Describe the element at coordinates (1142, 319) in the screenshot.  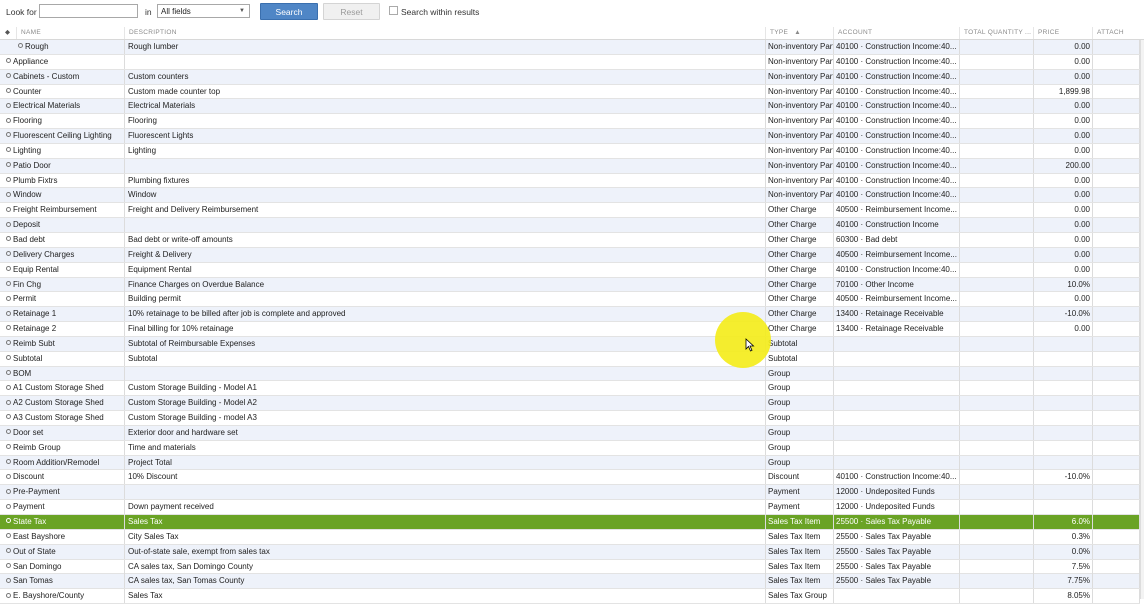
I see `vertical-scrollbar` at that location.